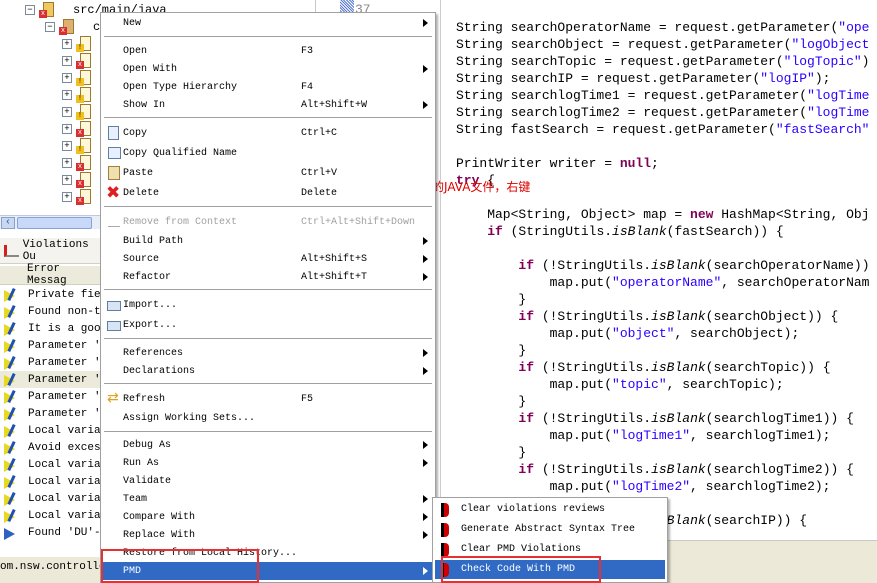  I want to click on menu-item-team: Team, so click(268, 499).